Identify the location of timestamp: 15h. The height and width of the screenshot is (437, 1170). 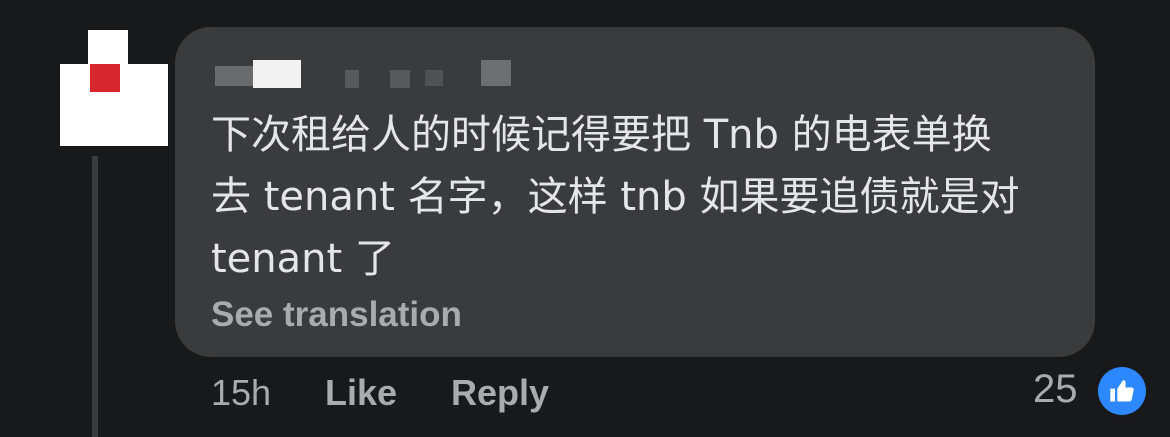
(241, 393).